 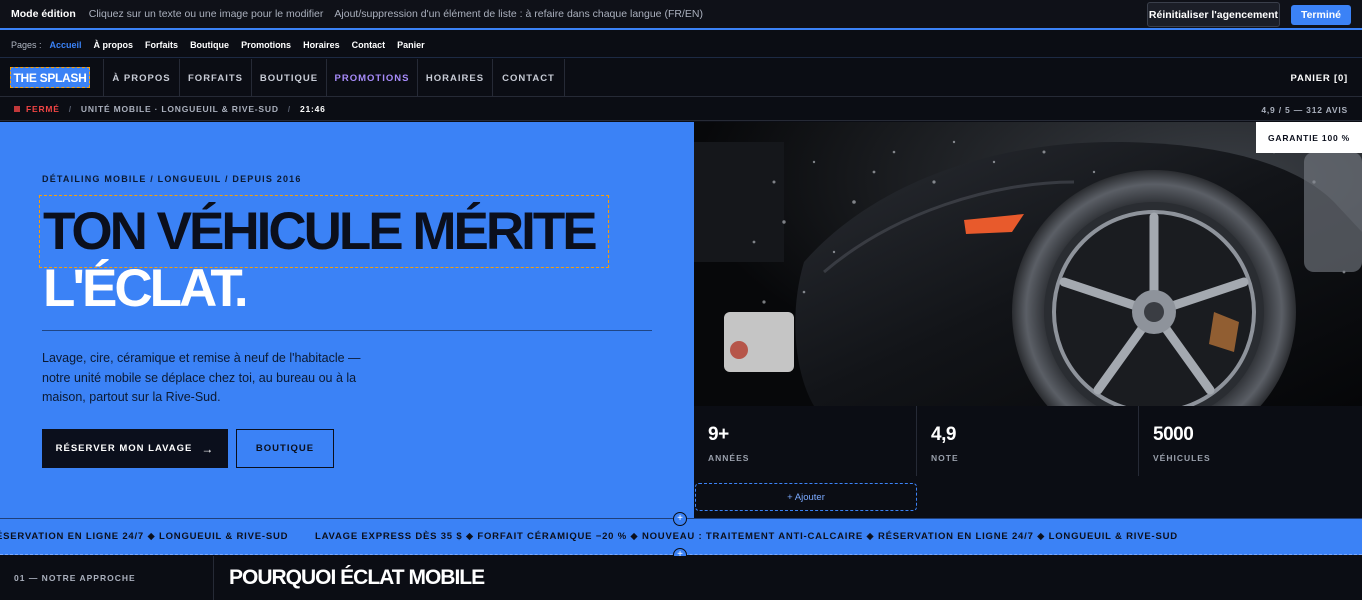 What do you see at coordinates (680, 519) in the screenshot?
I see `add-section-plus-icon: +` at bounding box center [680, 519].